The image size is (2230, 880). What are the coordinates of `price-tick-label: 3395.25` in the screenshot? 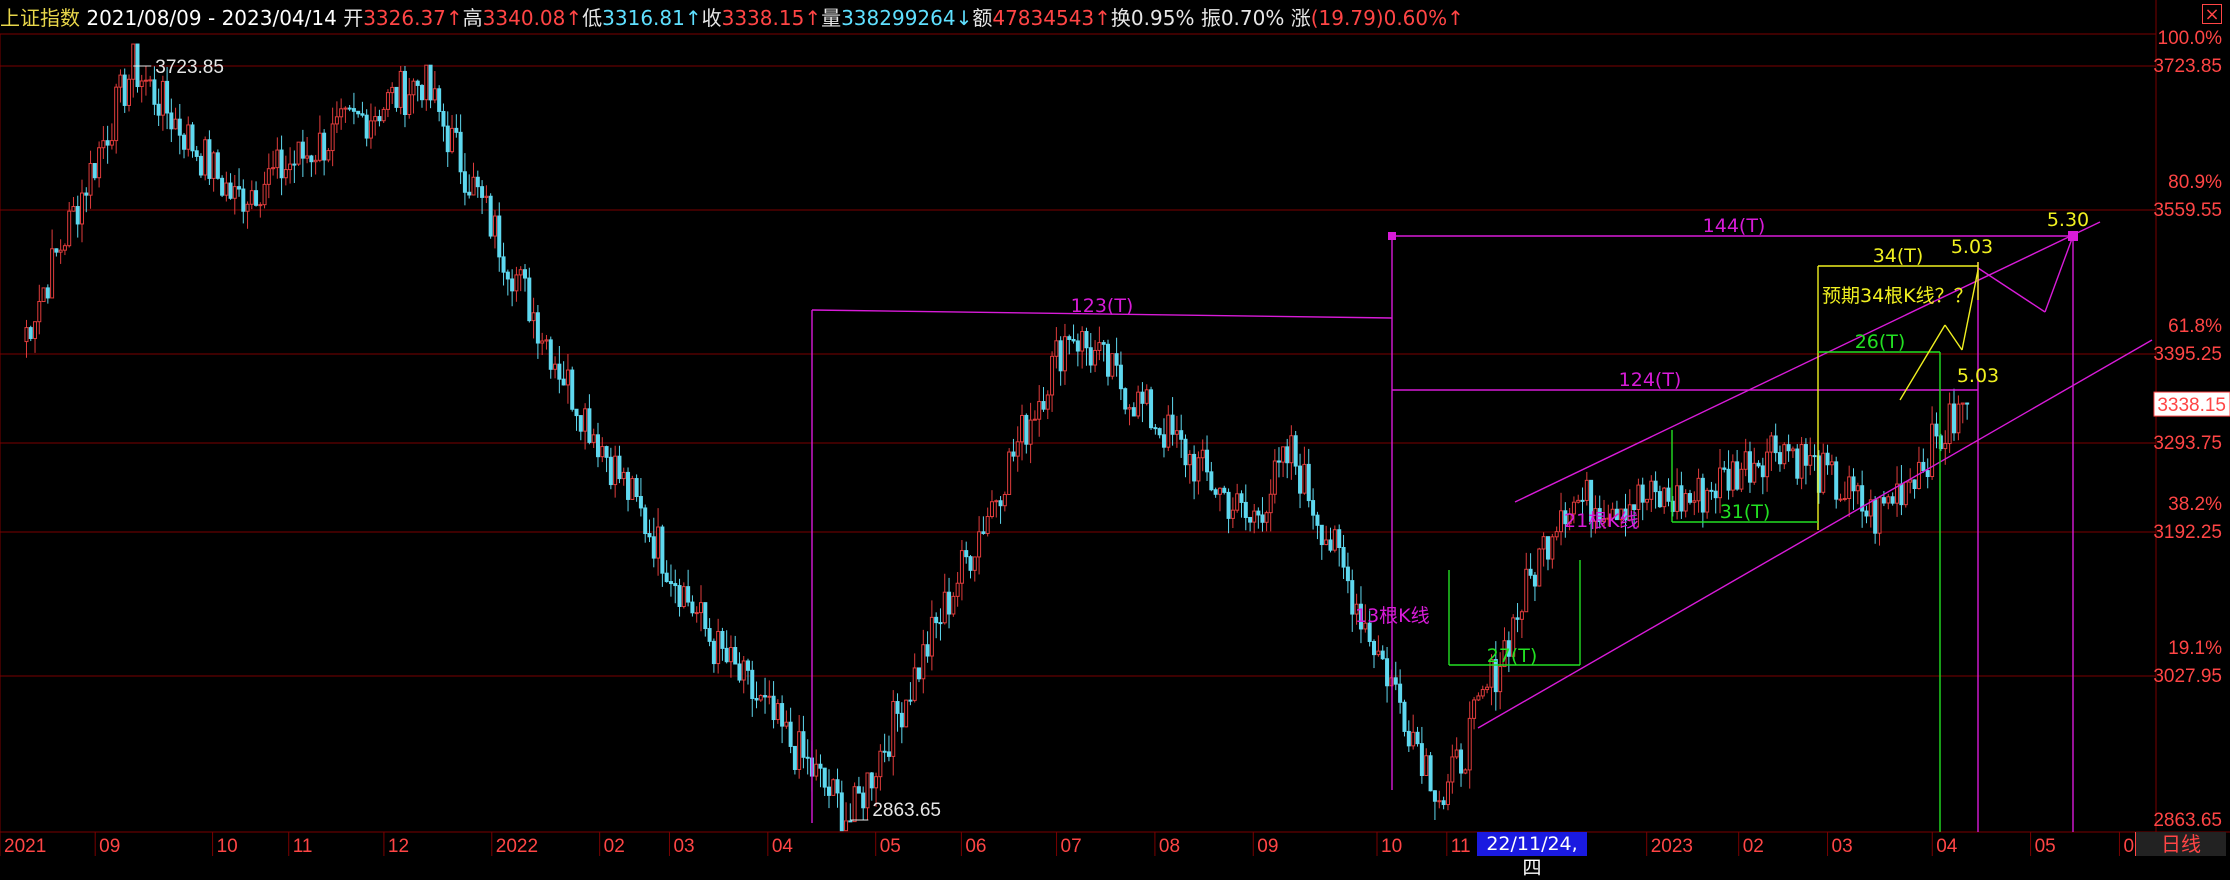 It's located at (2187, 354).